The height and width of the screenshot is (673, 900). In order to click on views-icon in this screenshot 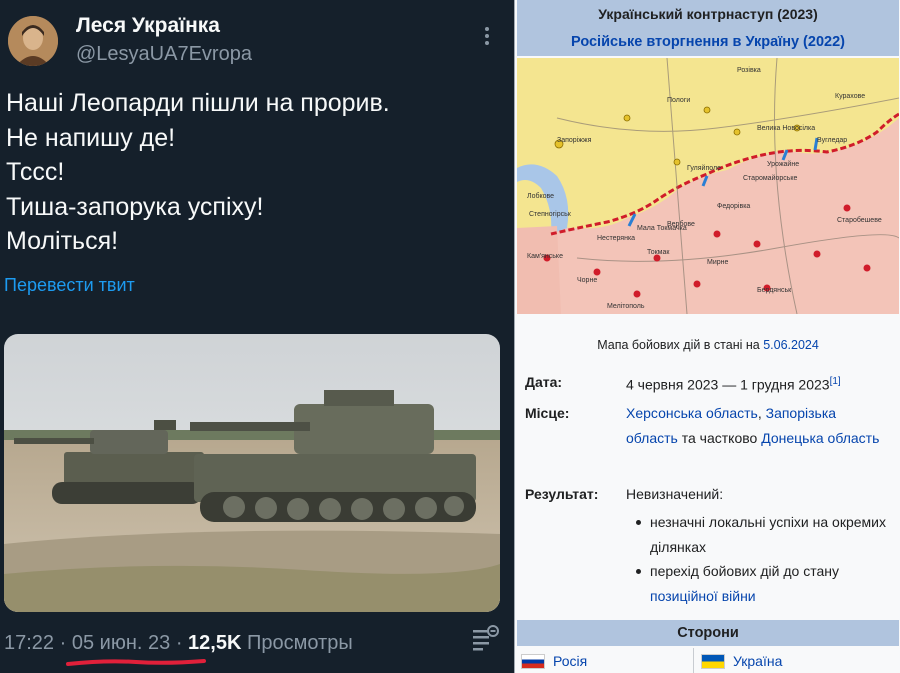, I will do `click(484, 639)`.